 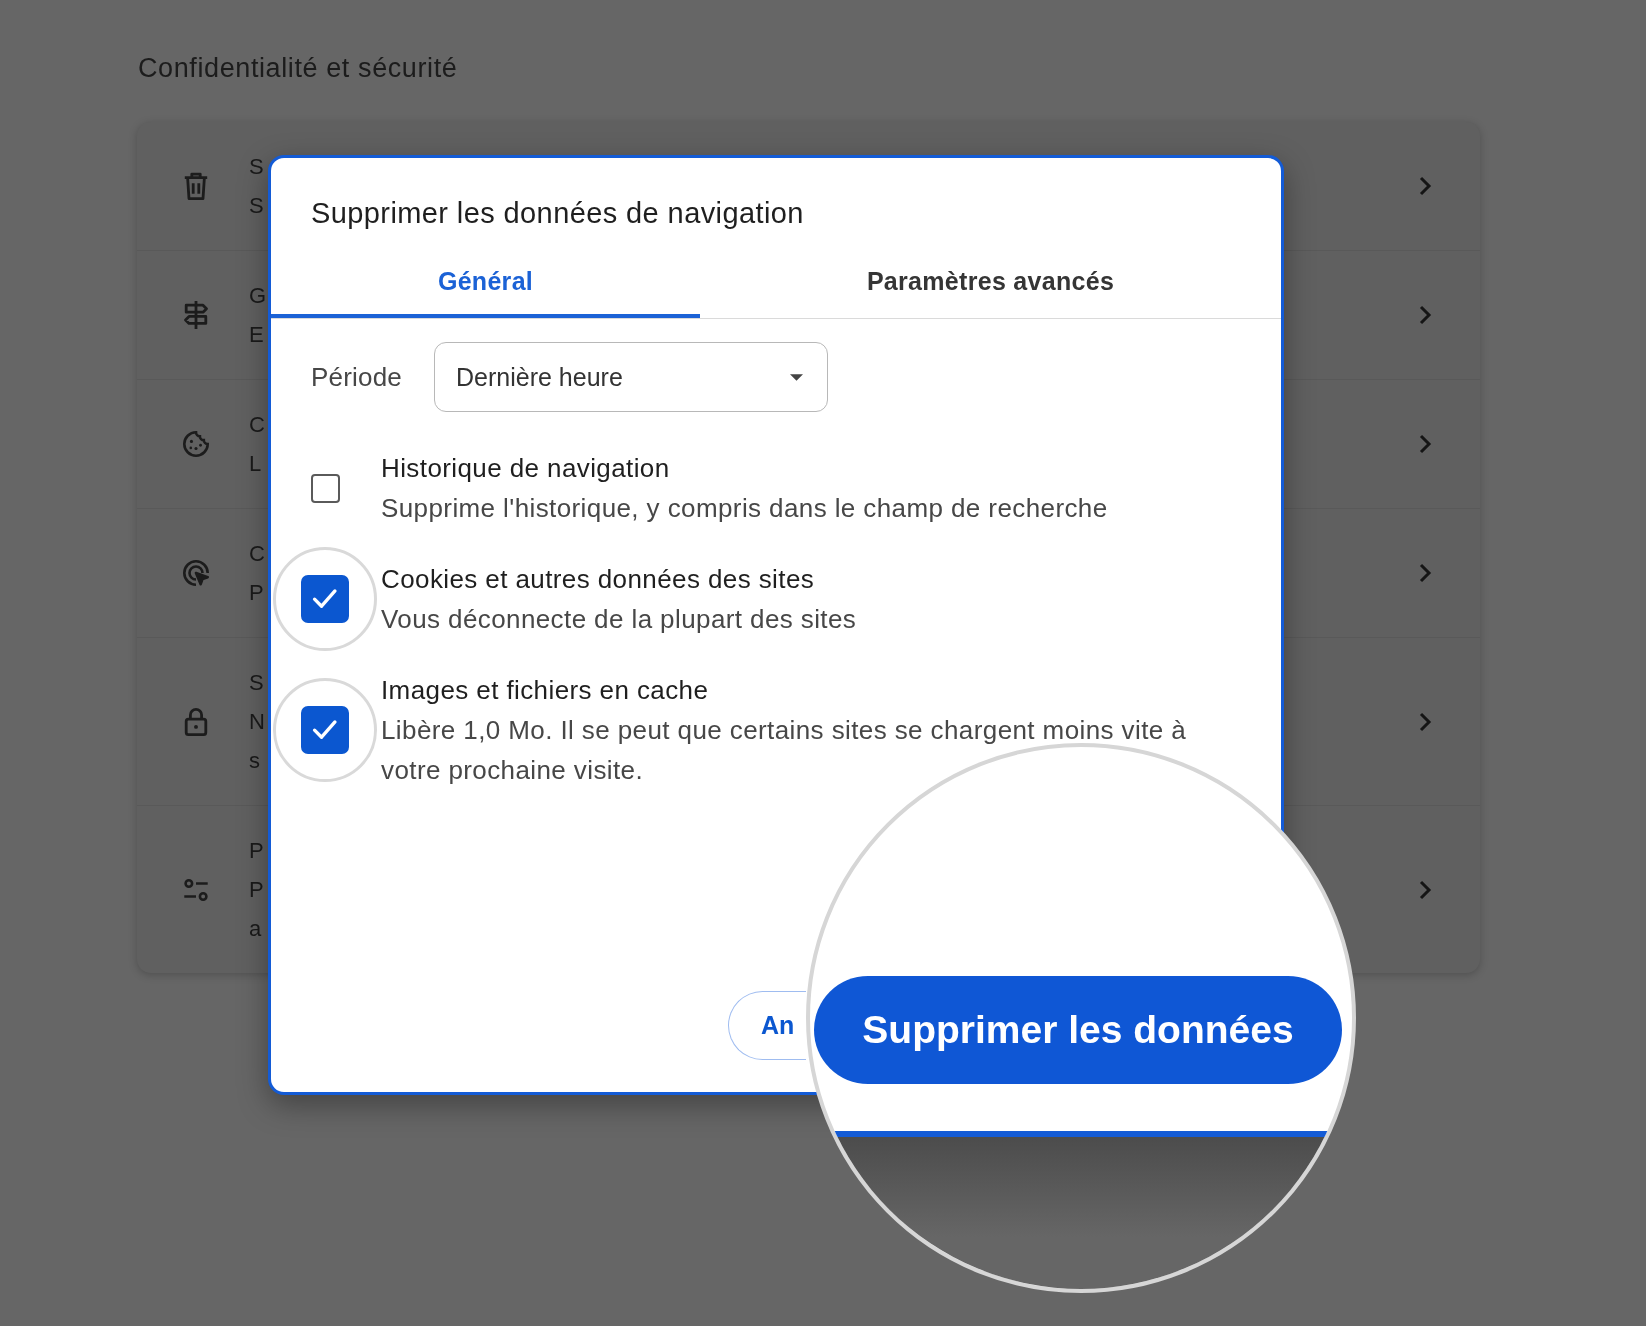 What do you see at coordinates (797, 377) in the screenshot?
I see `caret-down-icon` at bounding box center [797, 377].